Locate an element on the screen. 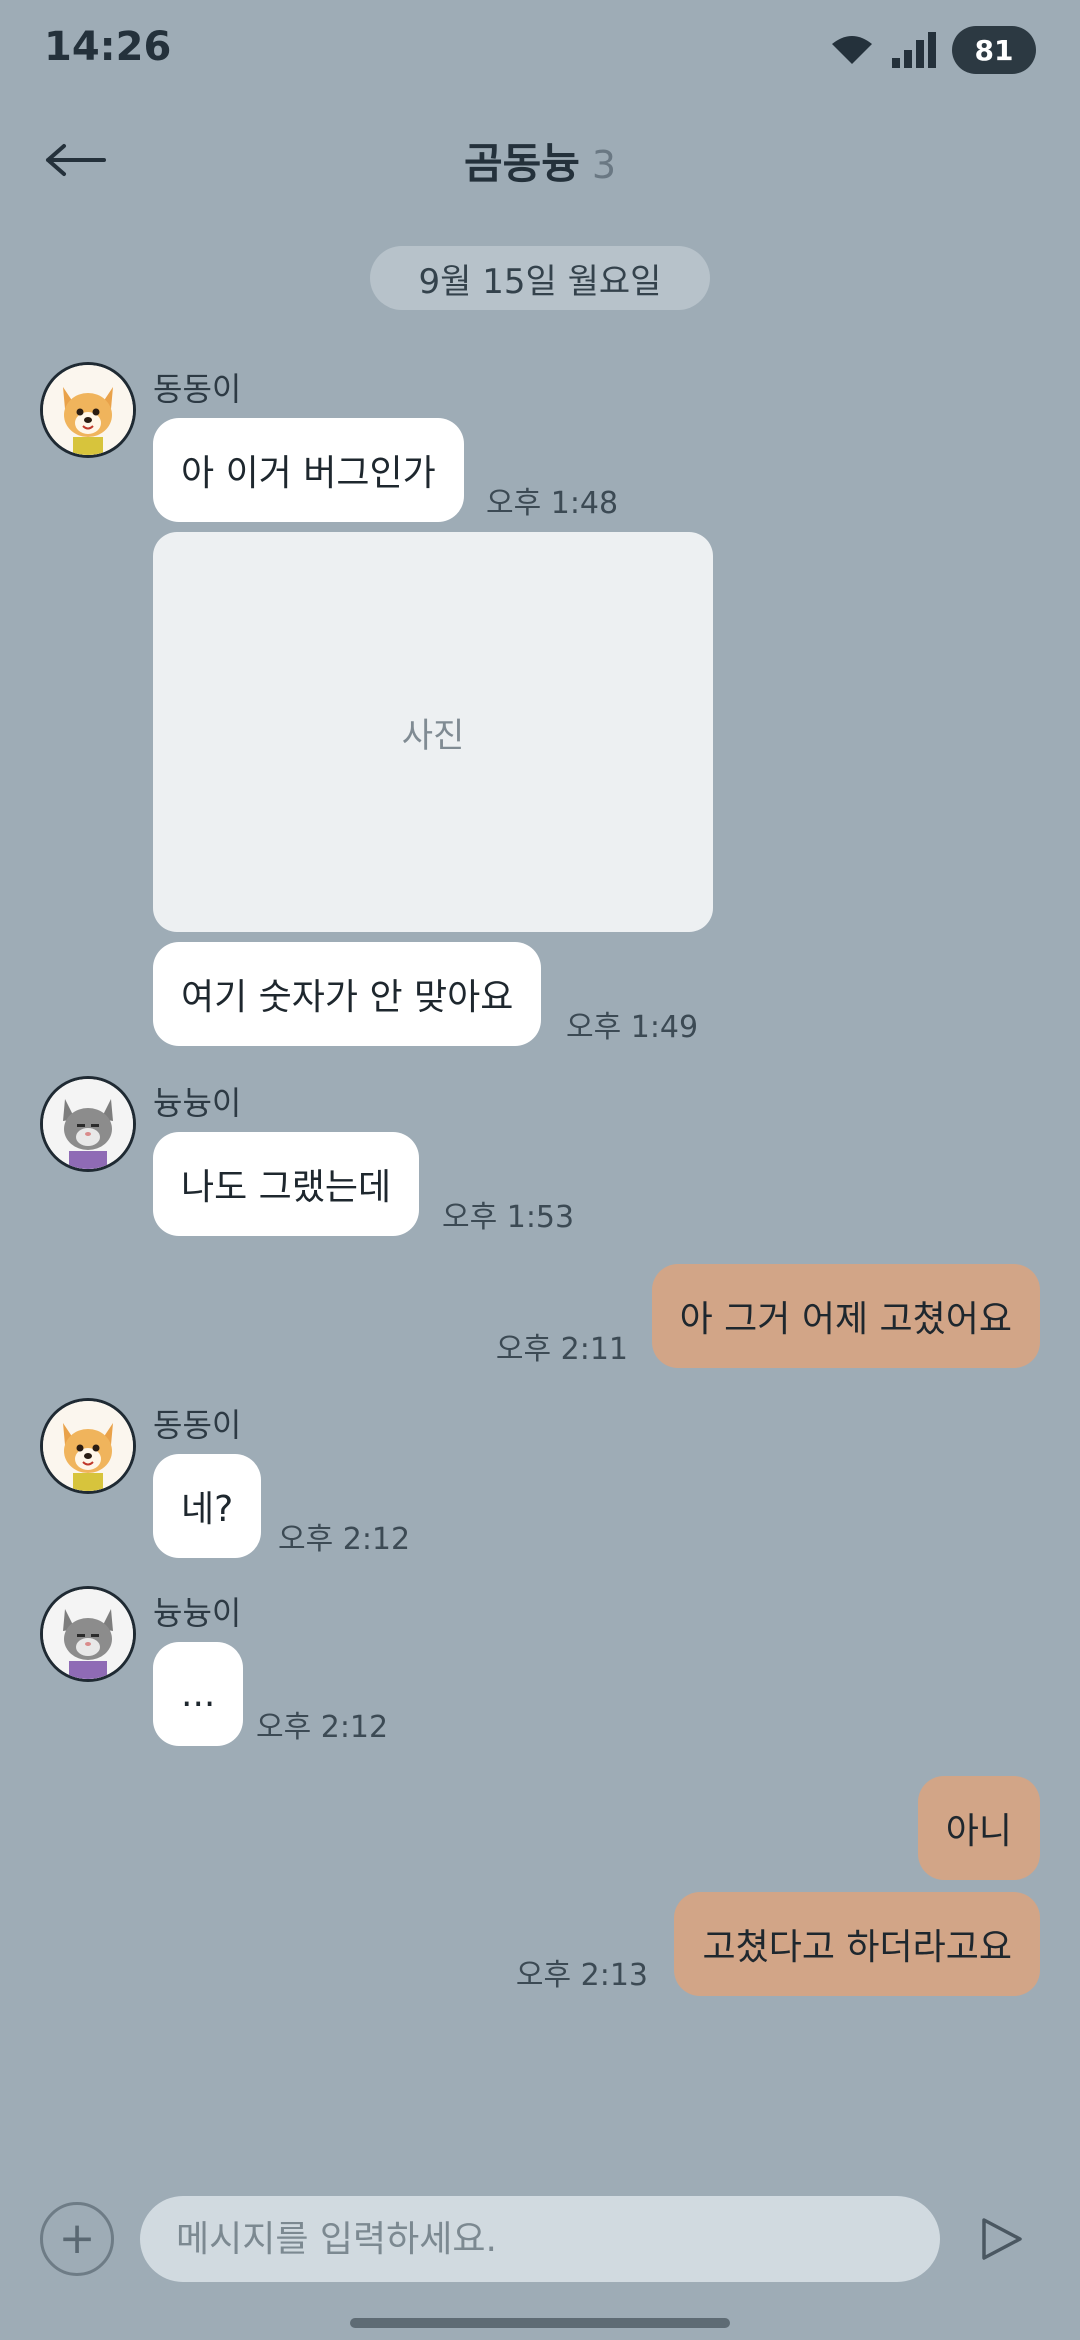  date-divider: 9월 15일 월요일 is located at coordinates (540, 278).